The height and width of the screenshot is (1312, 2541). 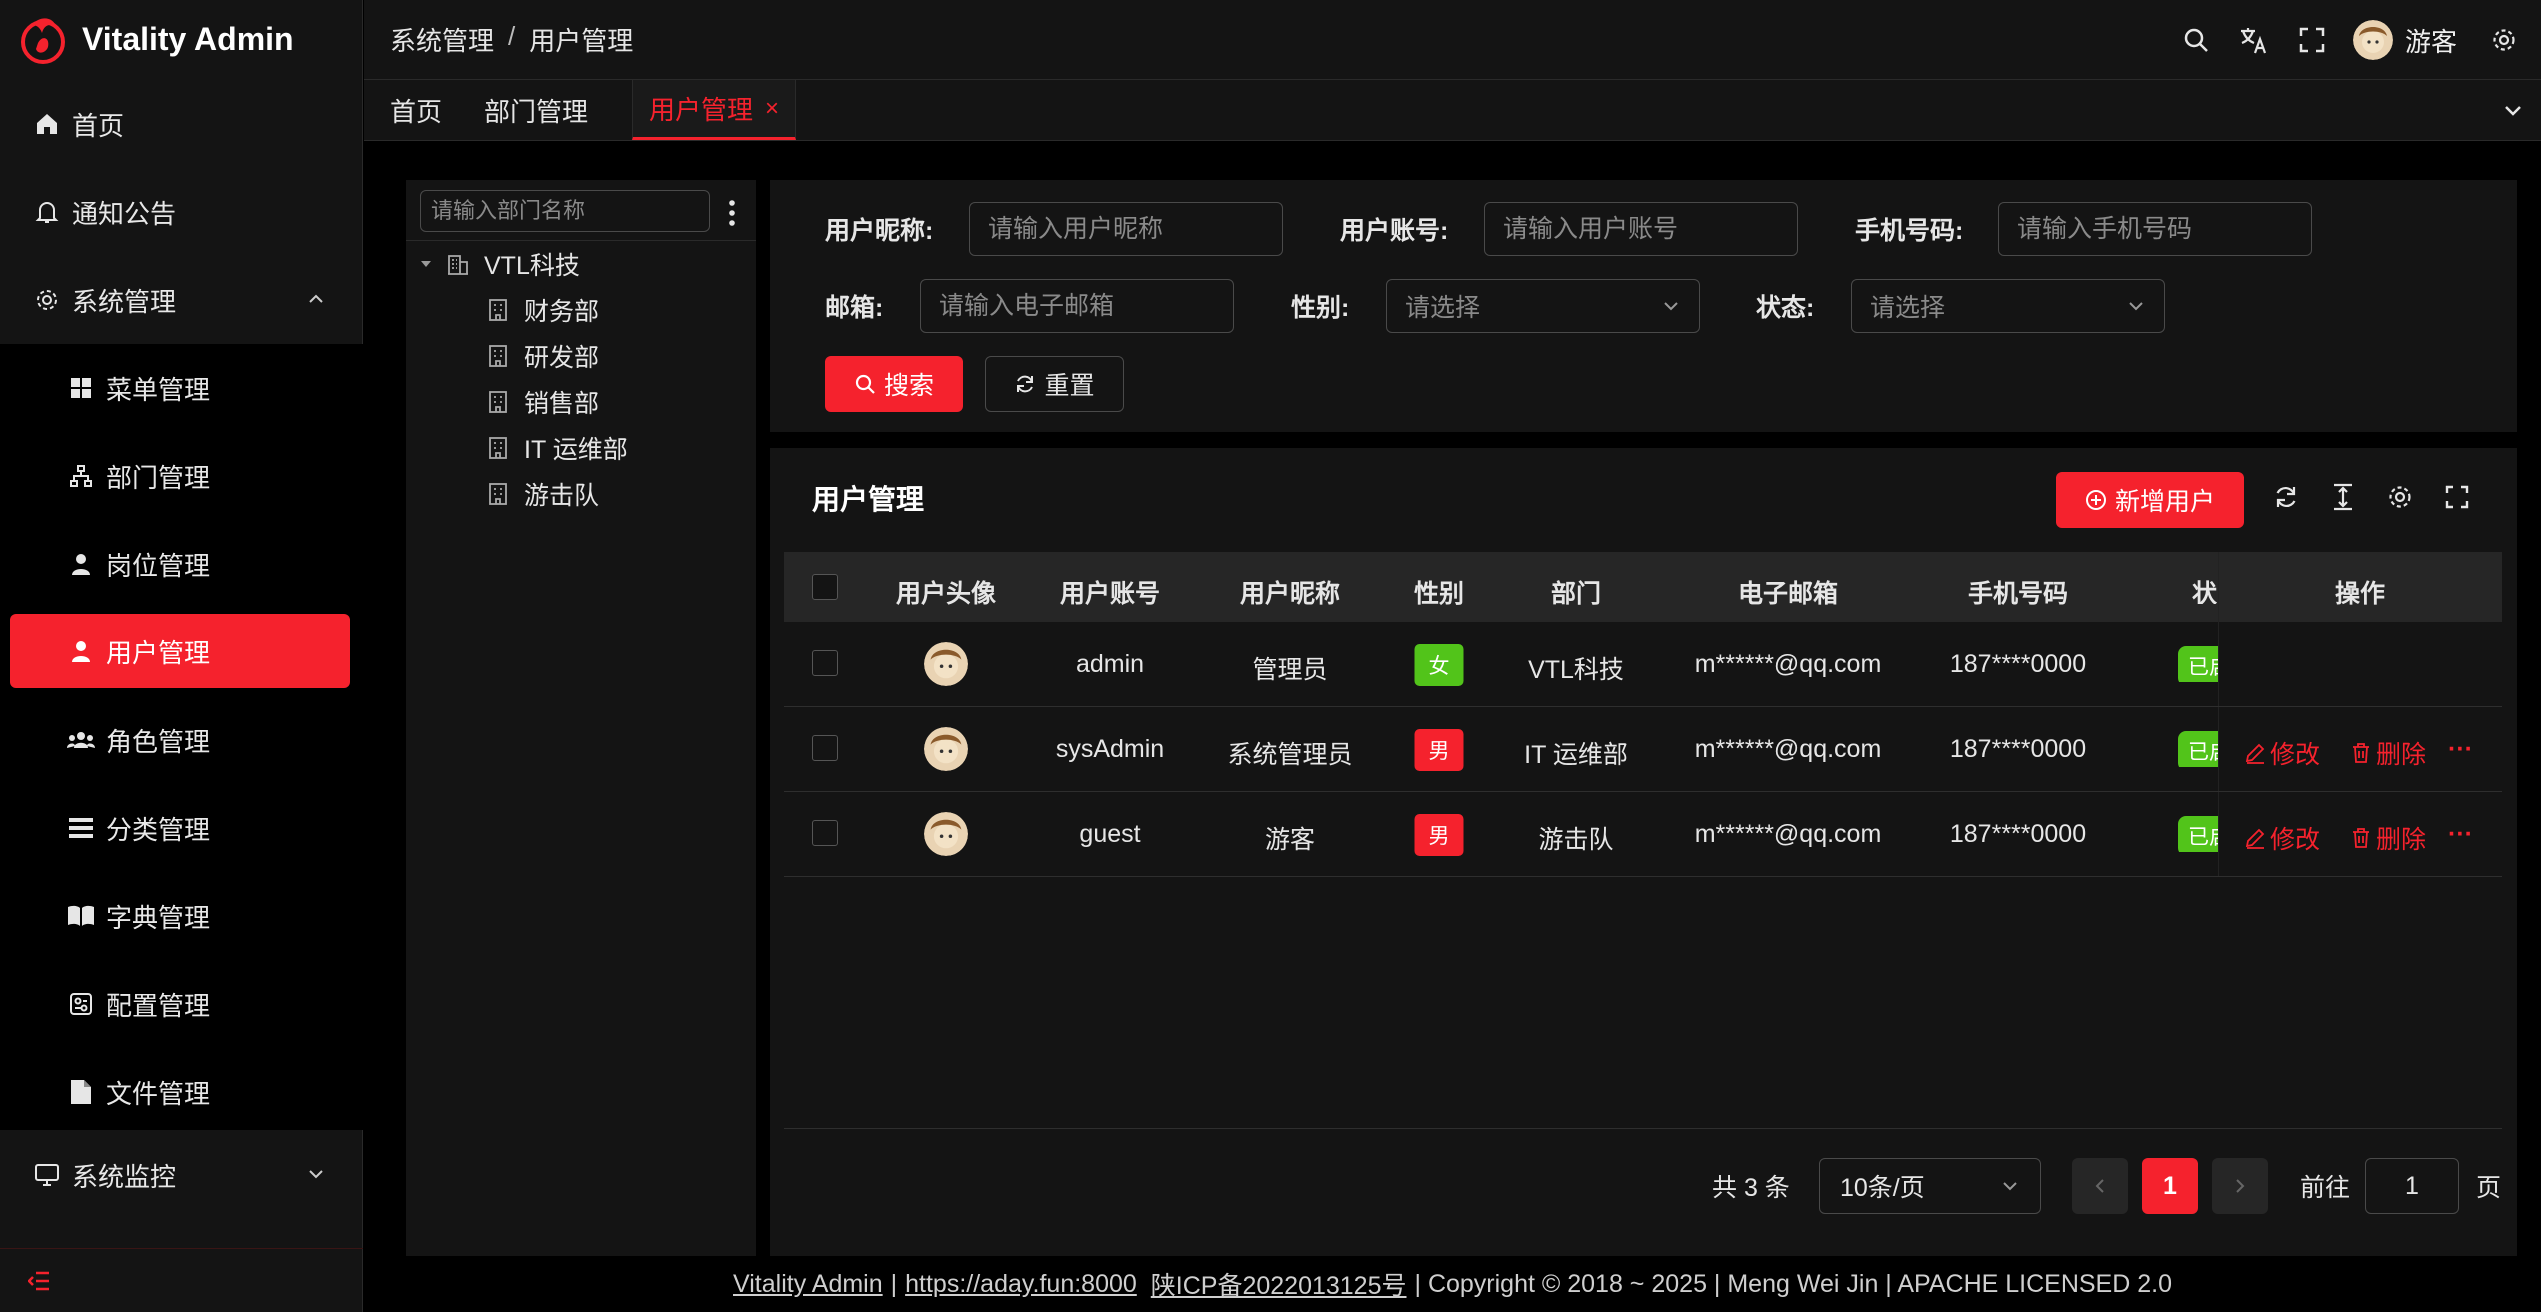 What do you see at coordinates (181, 916) in the screenshot?
I see `sidebar-item-dict: 字典管理` at bounding box center [181, 916].